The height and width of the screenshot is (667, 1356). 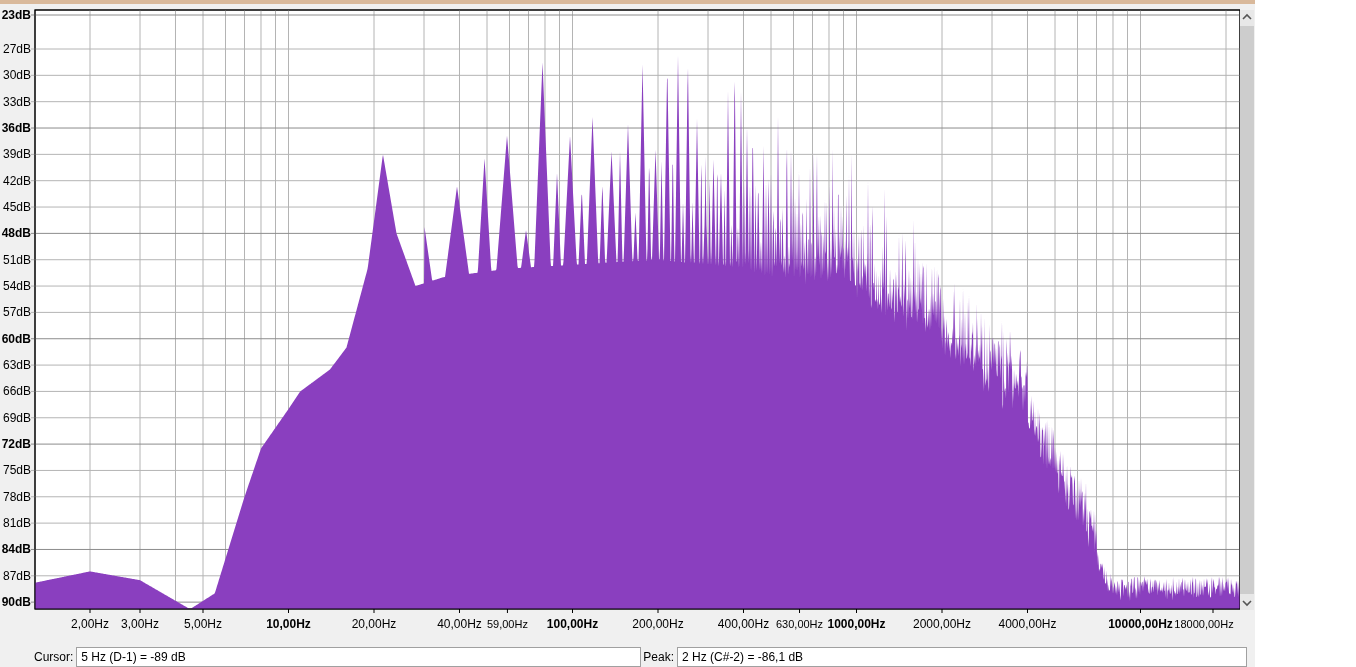 What do you see at coordinates (16, 207) in the screenshot?
I see `axis-label: 45dB` at bounding box center [16, 207].